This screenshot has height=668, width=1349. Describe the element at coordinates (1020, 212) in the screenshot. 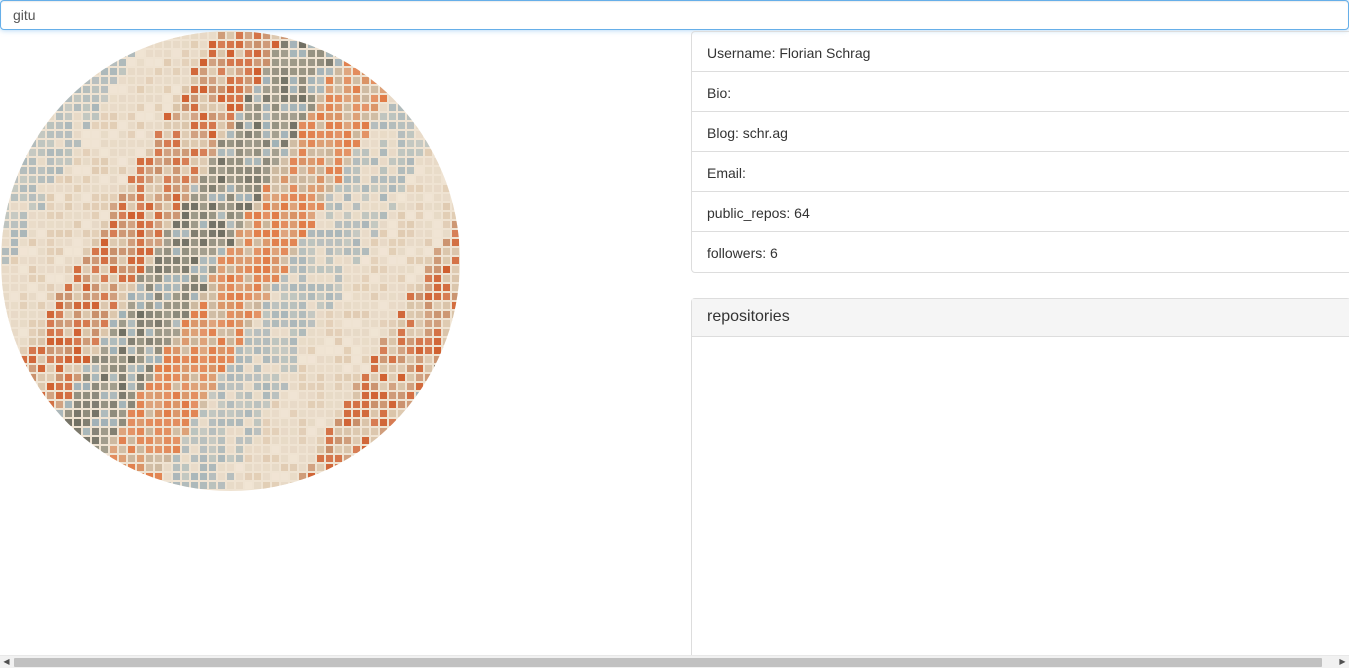

I see `public-repos-item: public_repos: 64` at that location.